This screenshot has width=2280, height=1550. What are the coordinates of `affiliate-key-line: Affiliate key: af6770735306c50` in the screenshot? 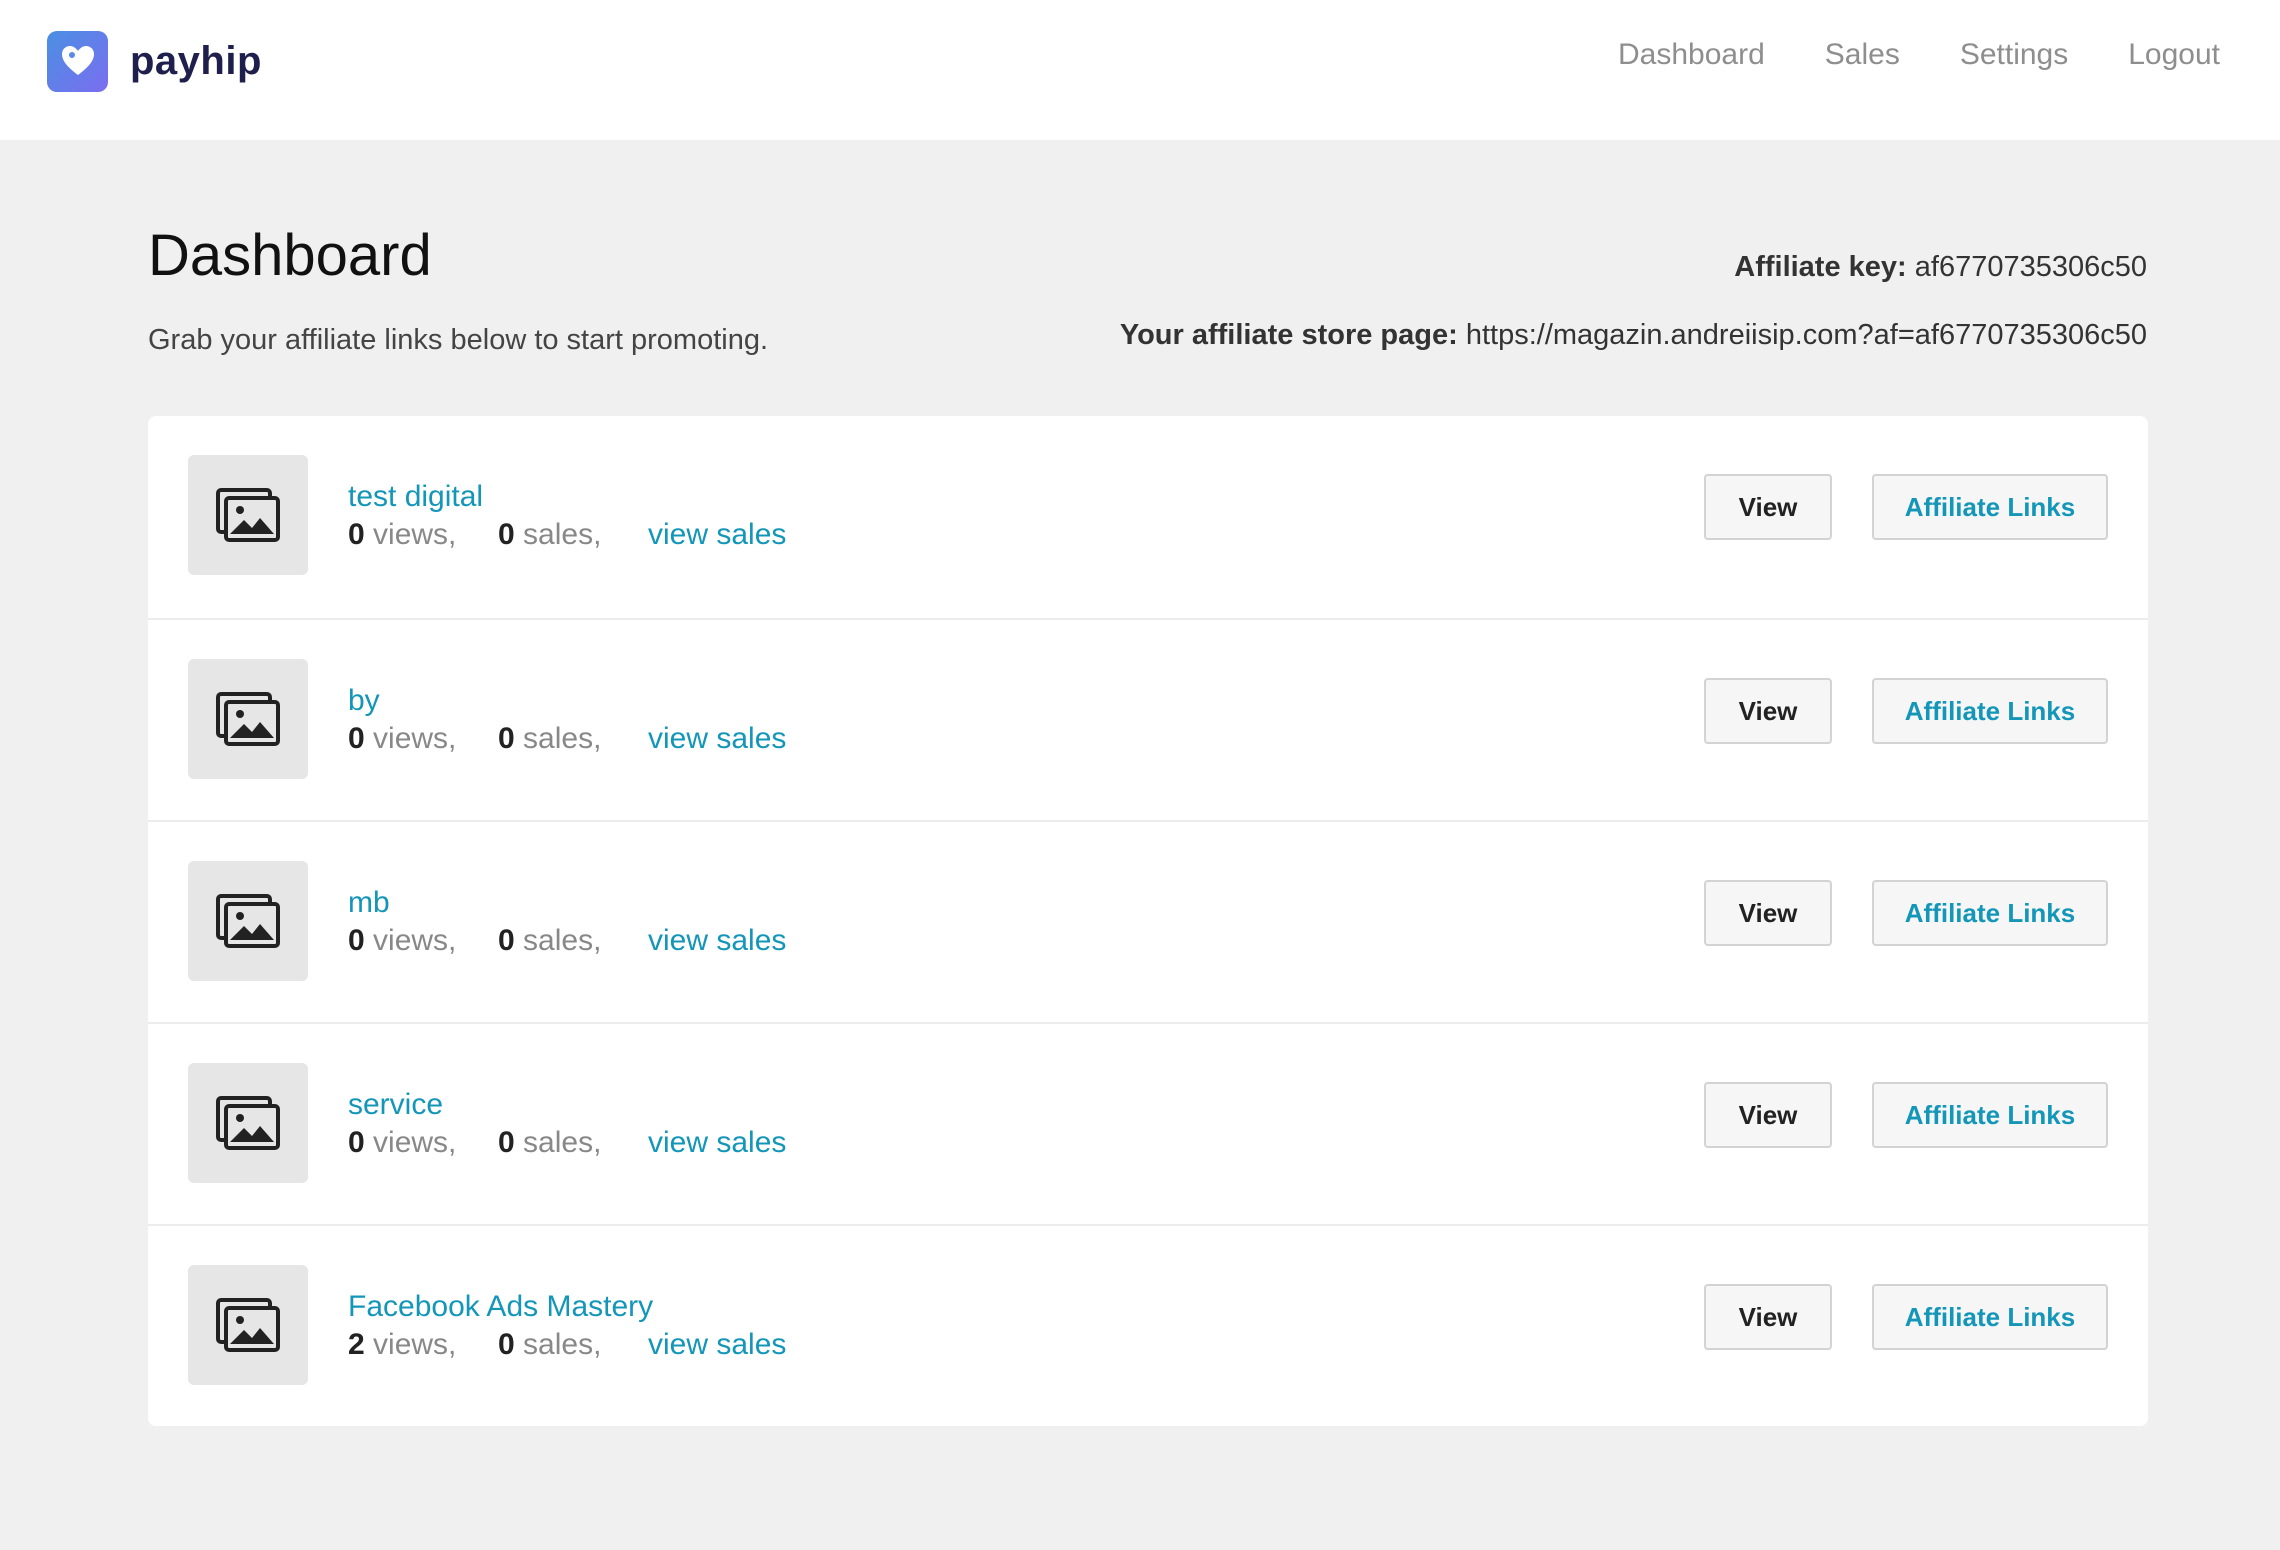 It's located at (1633, 267).